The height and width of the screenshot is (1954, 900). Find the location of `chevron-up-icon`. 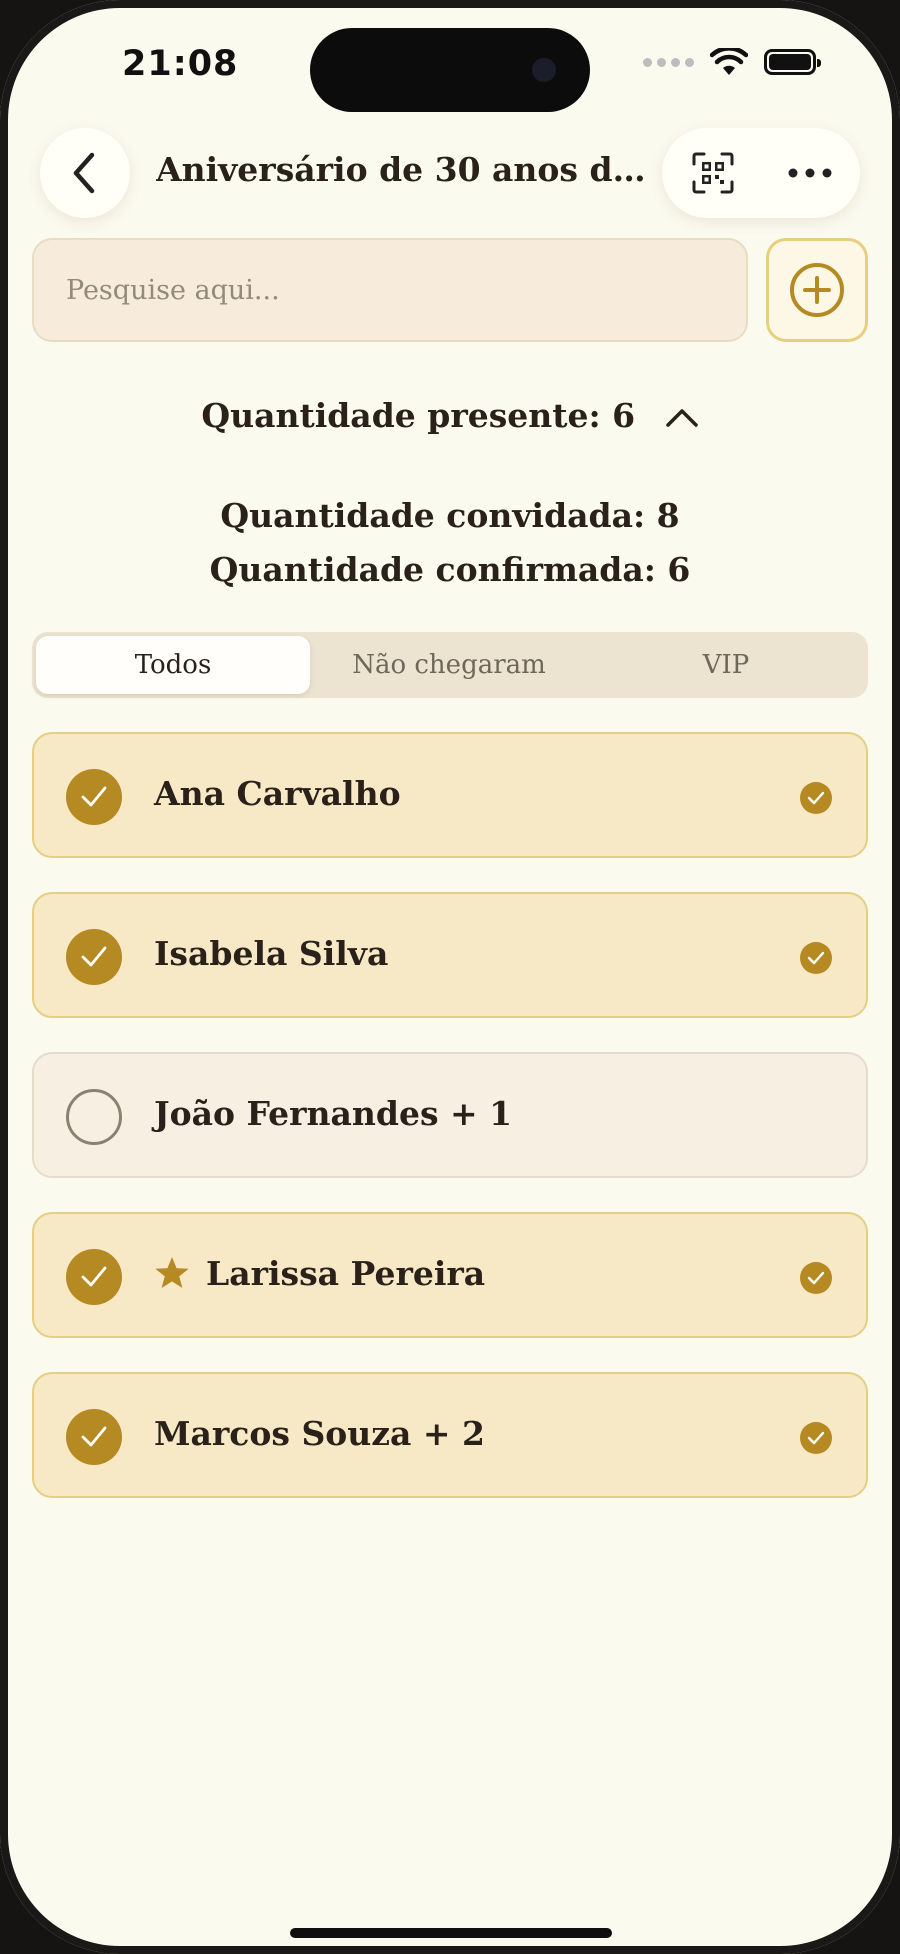

chevron-up-icon is located at coordinates (681, 418).